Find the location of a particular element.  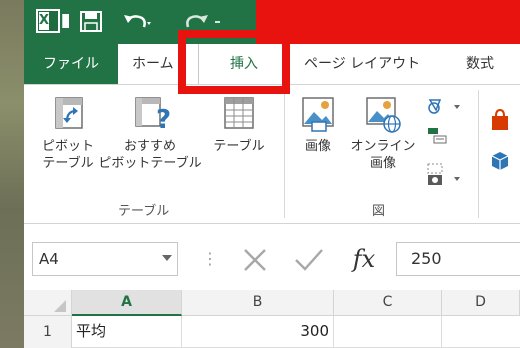

tab-home: ホーム is located at coordinates (156, 64).